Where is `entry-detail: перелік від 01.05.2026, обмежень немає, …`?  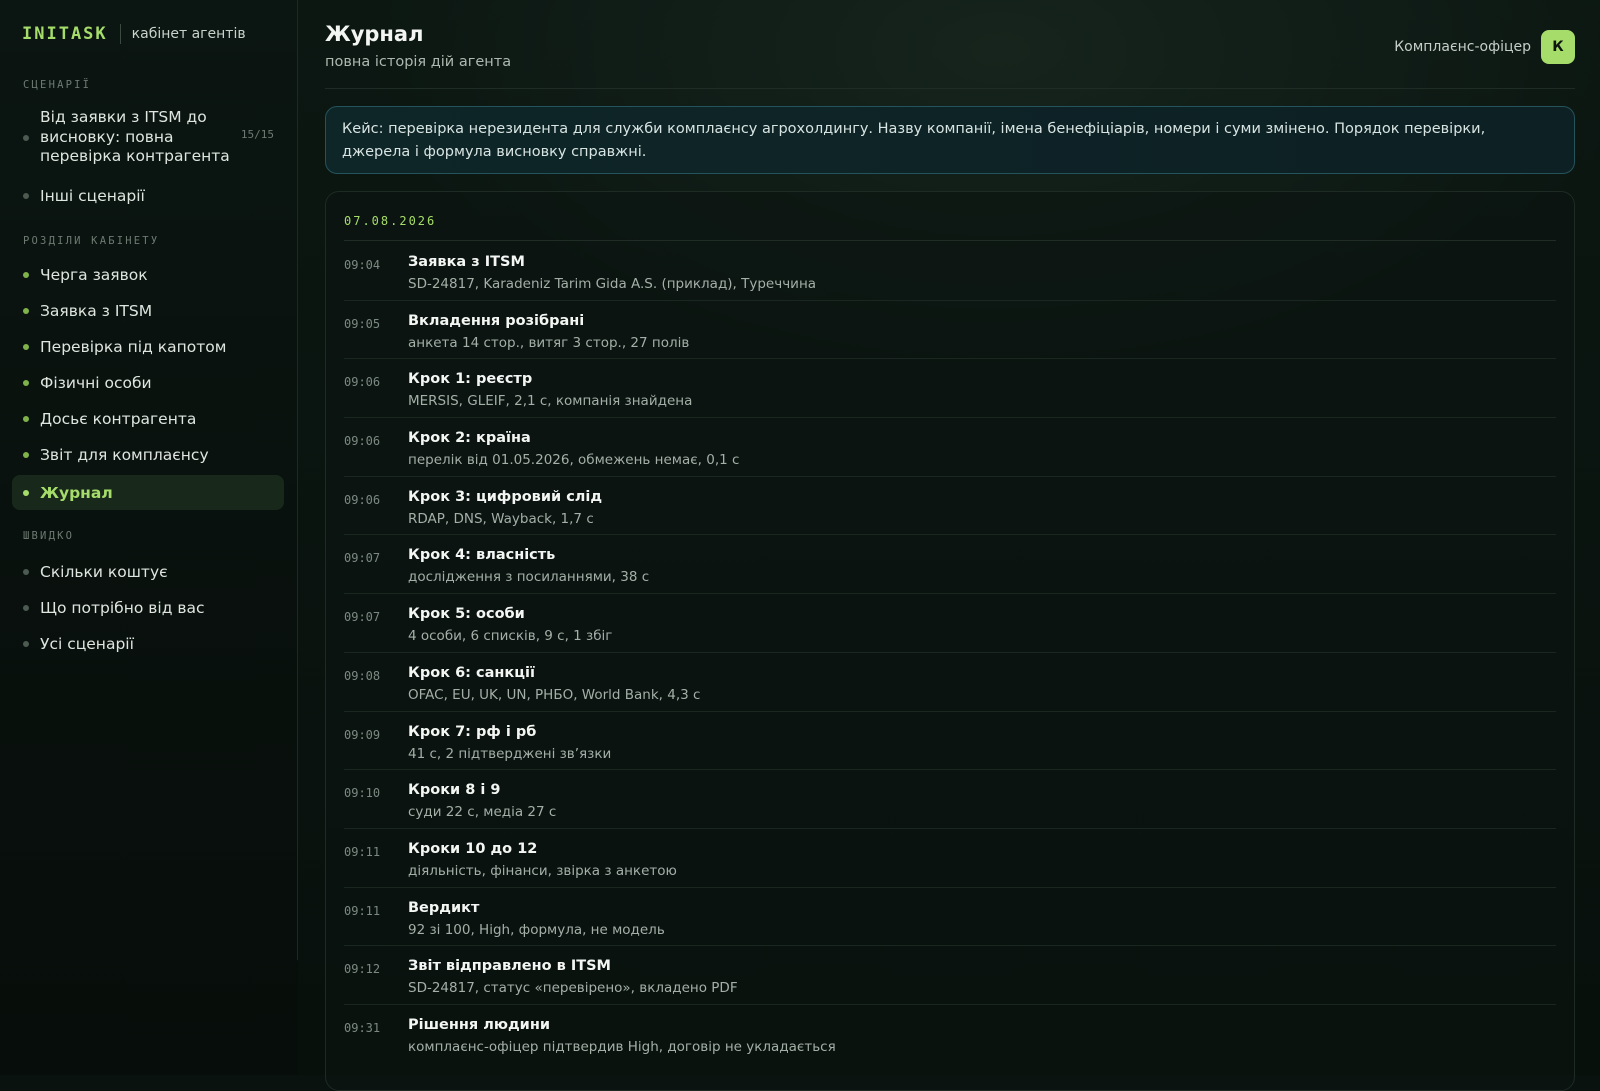
entry-detail: перелік від 01.05.2026, обмежень немає, … is located at coordinates (574, 460).